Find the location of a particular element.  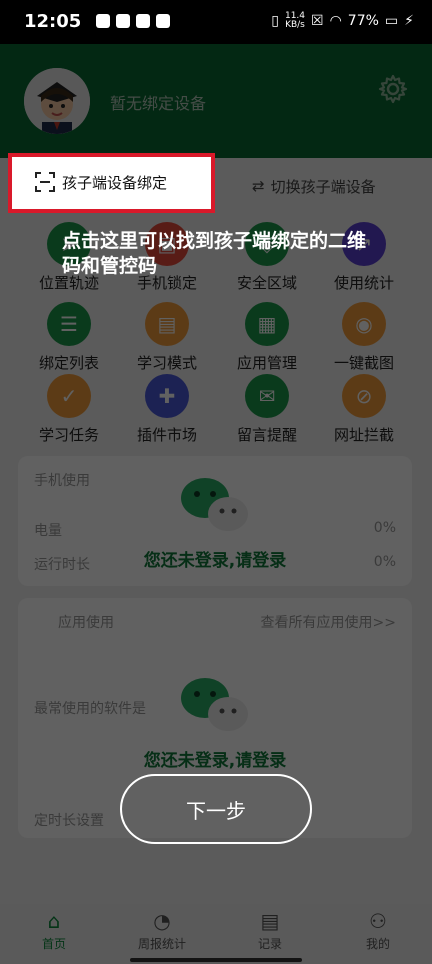

feature-message: ✉ 留言提醒 is located at coordinates (267, 409).